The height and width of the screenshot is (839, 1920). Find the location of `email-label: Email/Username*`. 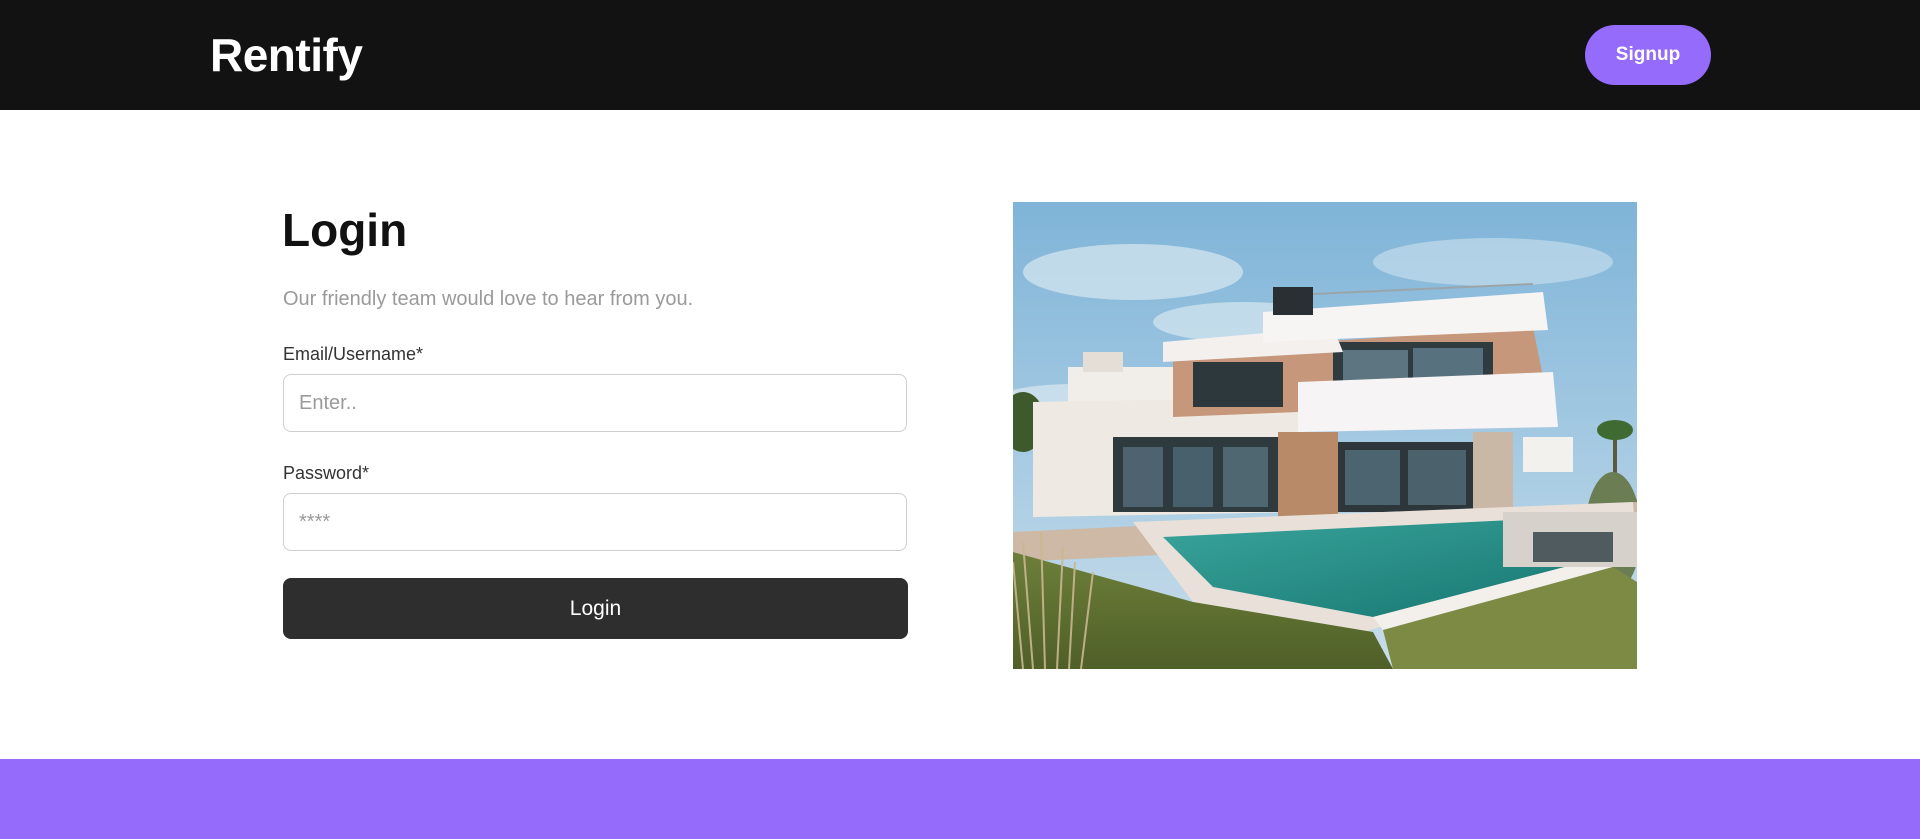

email-label: Email/Username* is located at coordinates (353, 354).